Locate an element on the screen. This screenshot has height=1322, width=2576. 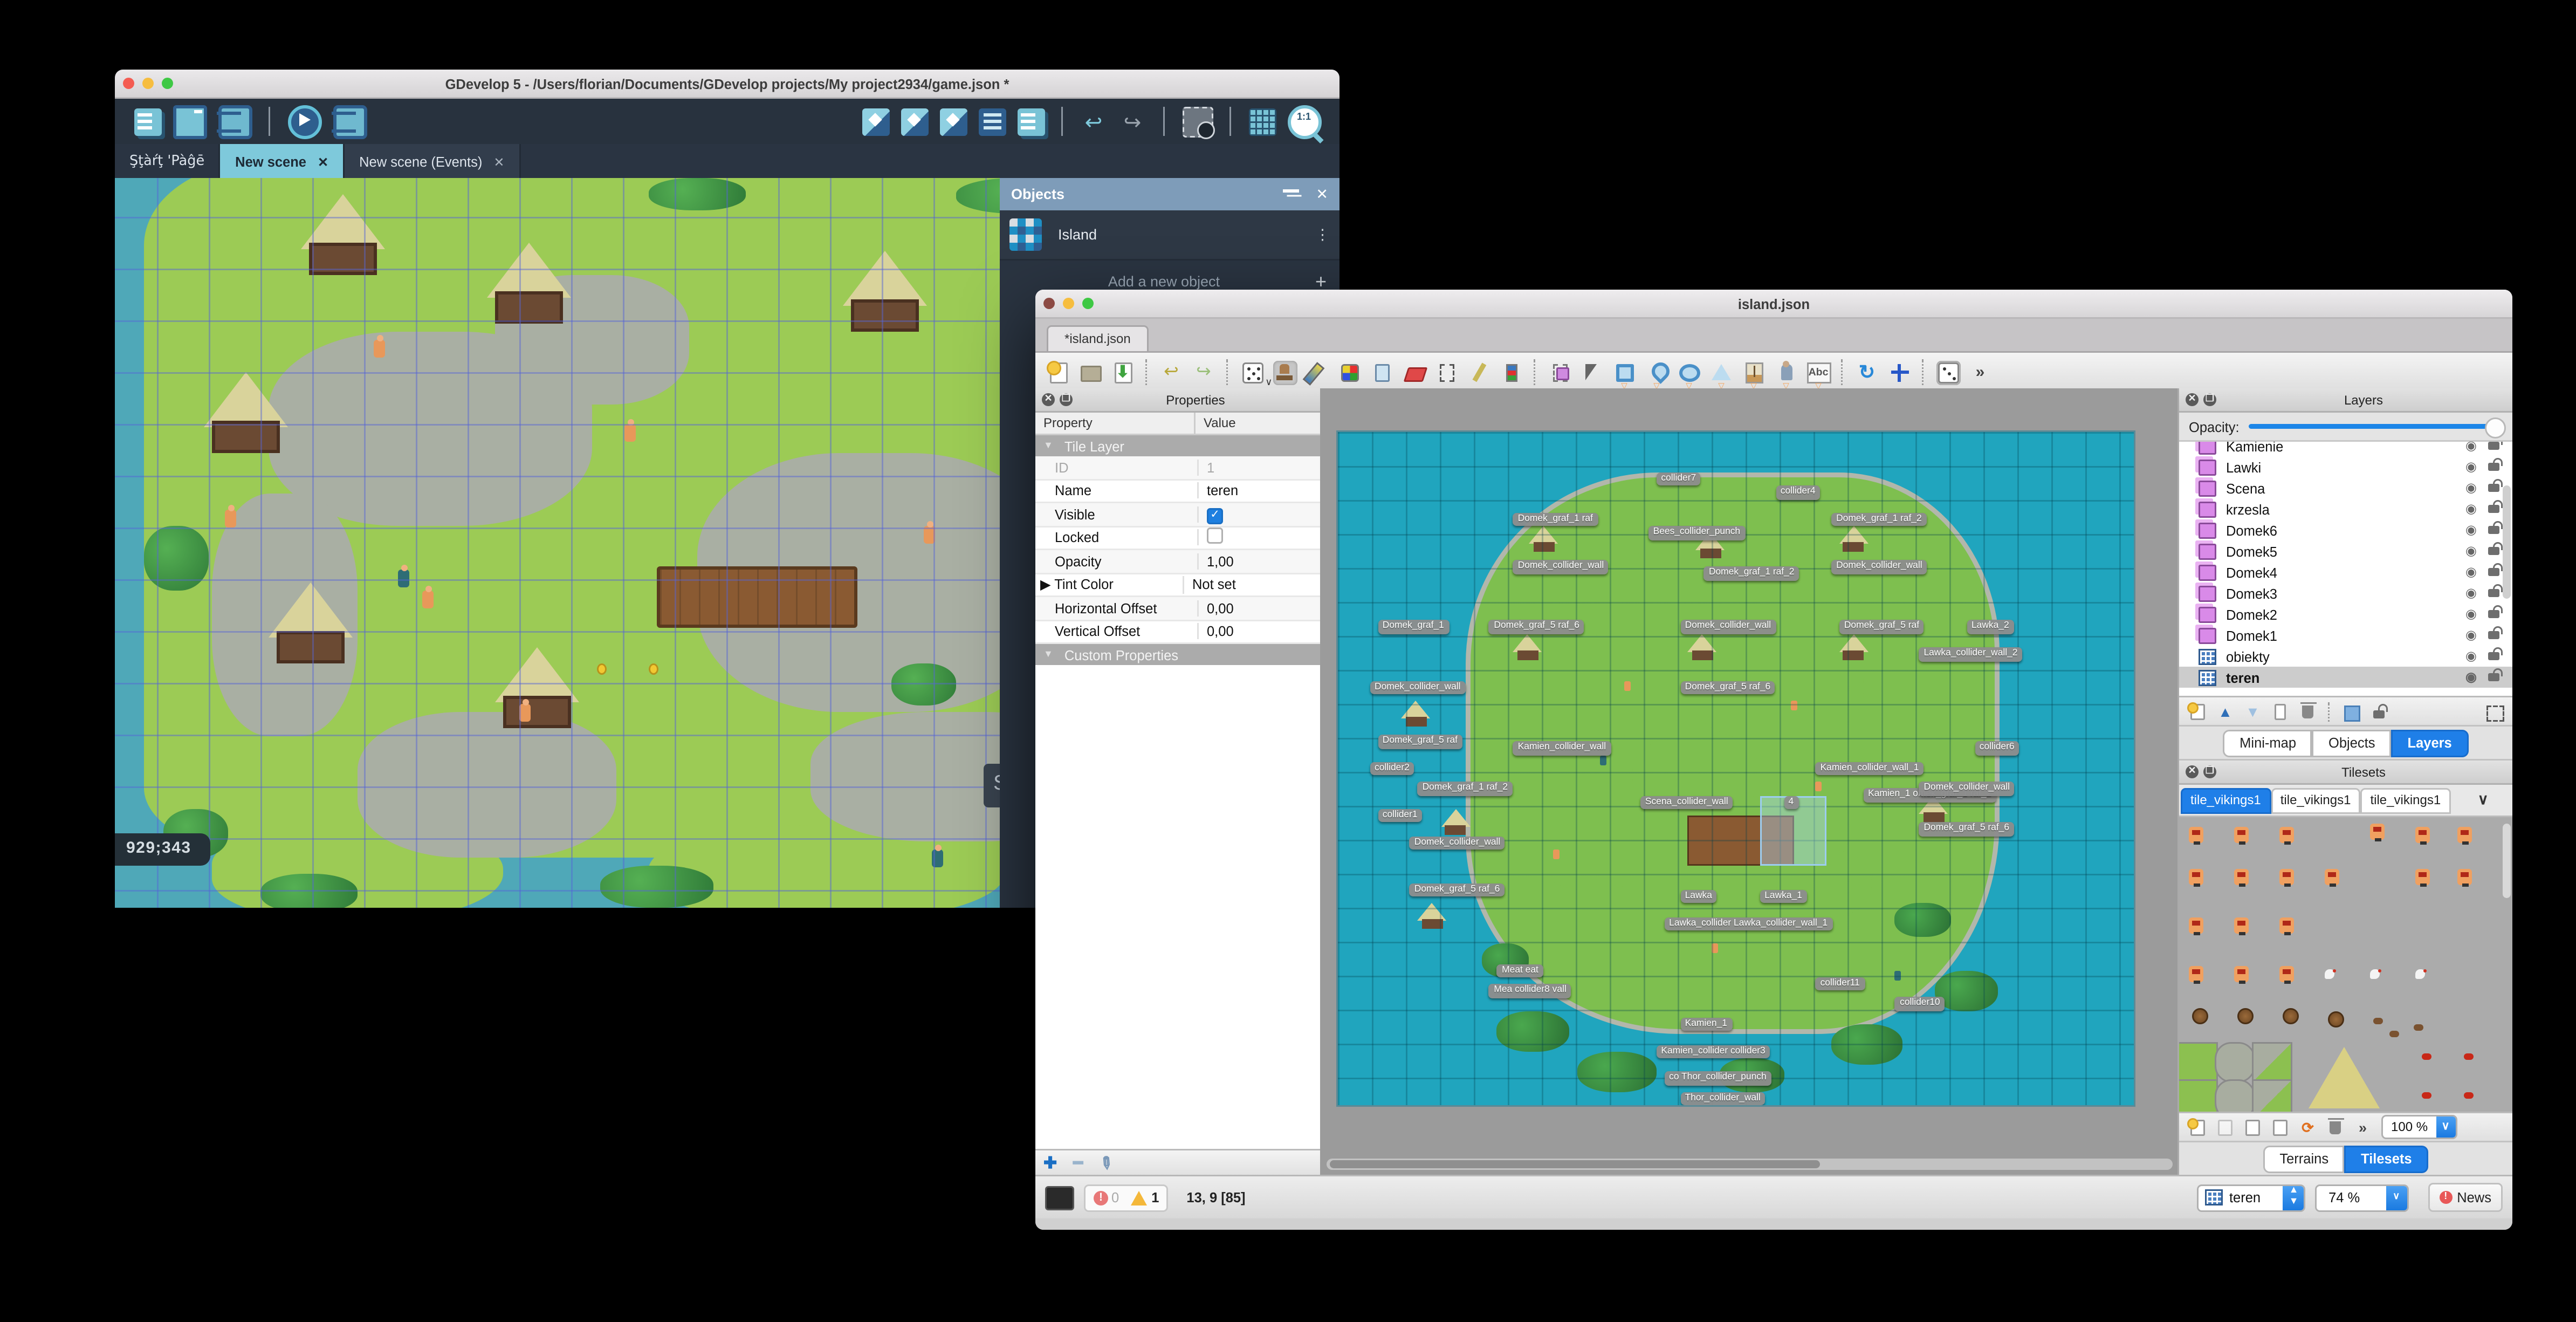
layer-row-teren: teren ◉ is located at coordinates (2345, 677).